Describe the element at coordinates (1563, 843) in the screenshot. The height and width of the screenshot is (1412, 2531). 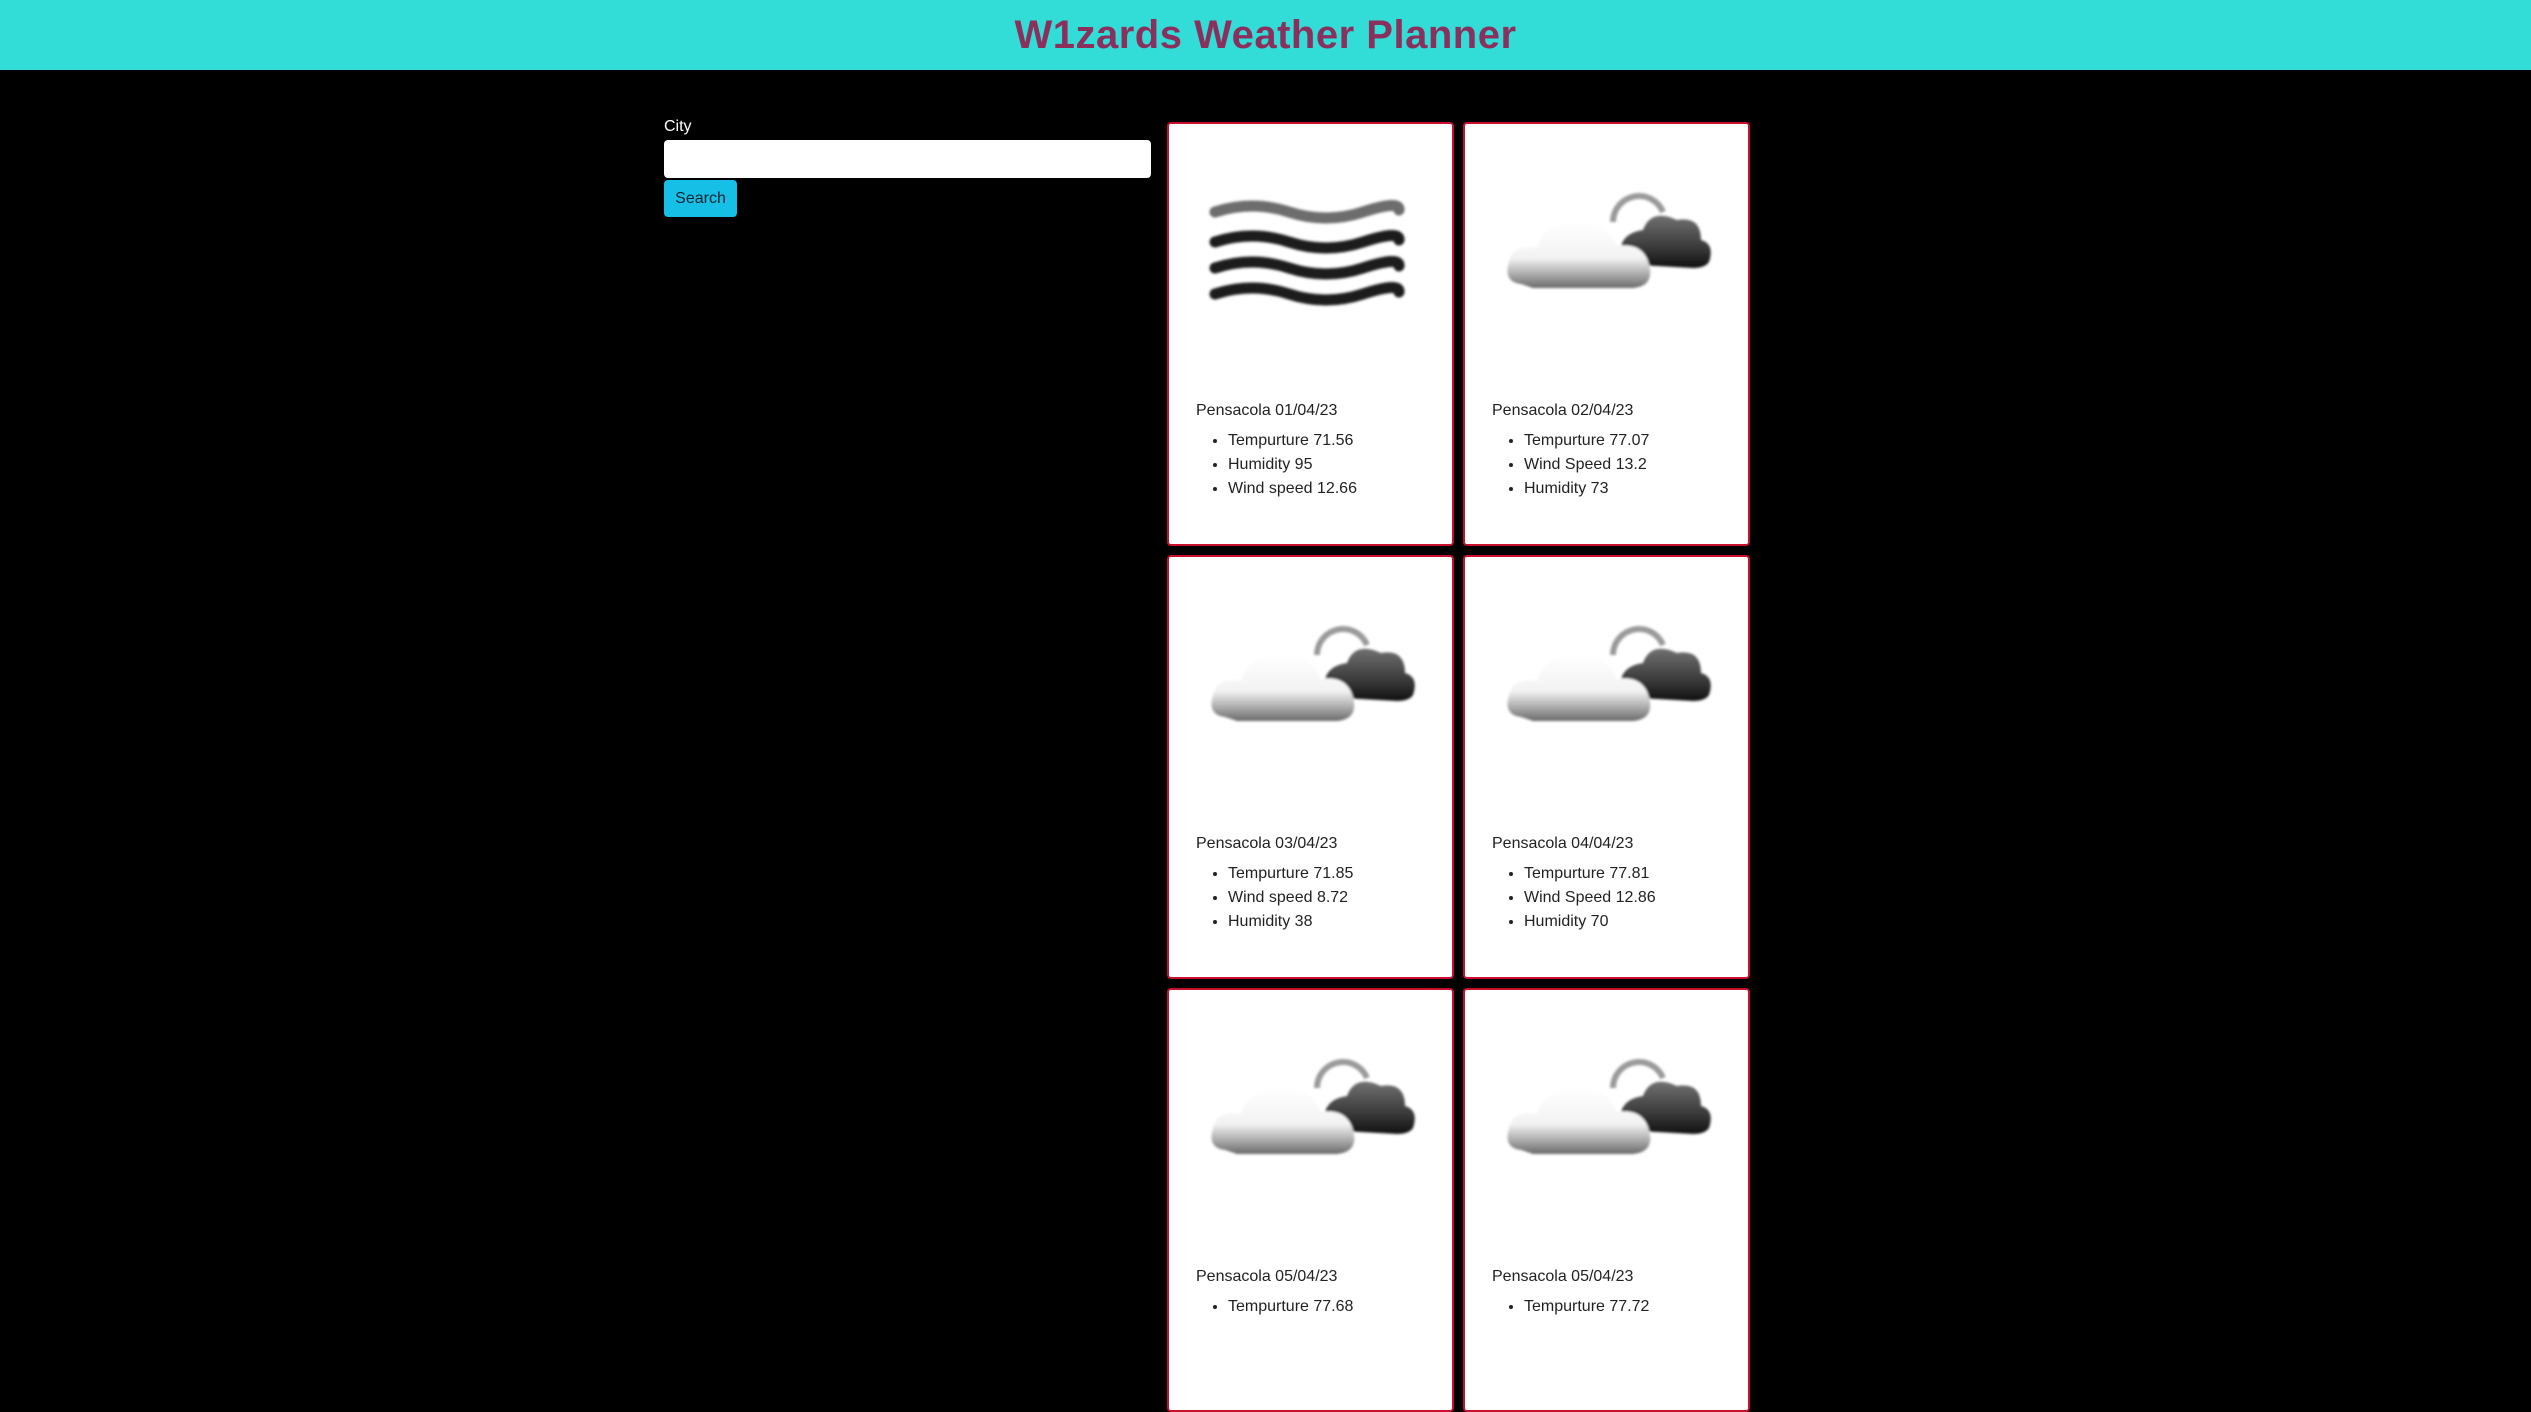
I see `card-title: Pensacola 04/04/23` at that location.